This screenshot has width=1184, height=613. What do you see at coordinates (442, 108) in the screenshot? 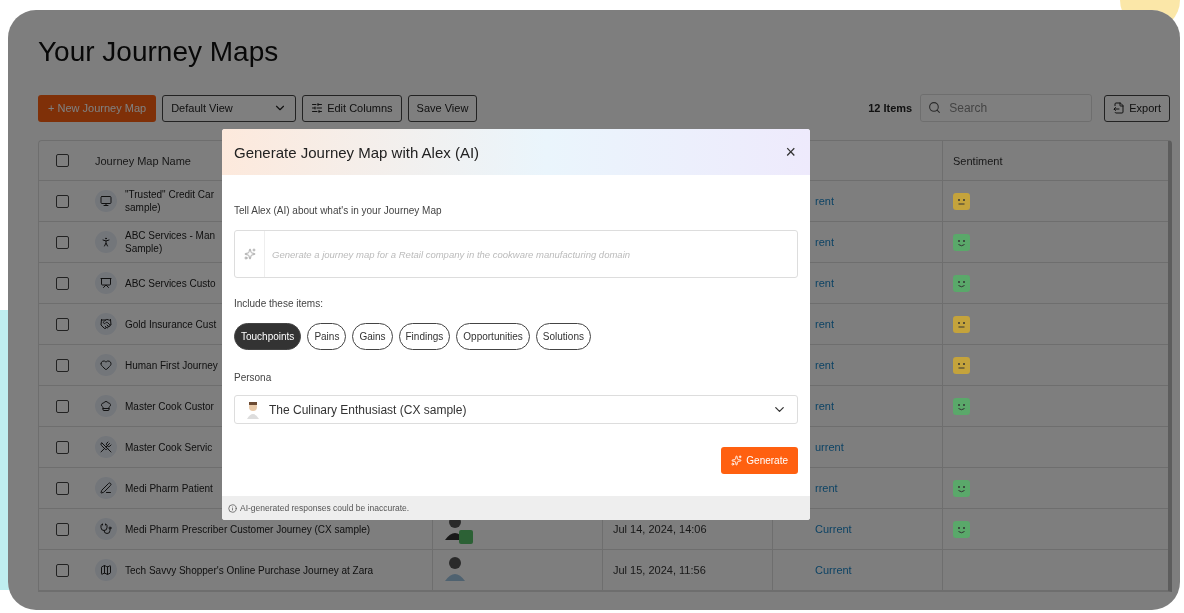
I see `save-view-button: Save View` at bounding box center [442, 108].